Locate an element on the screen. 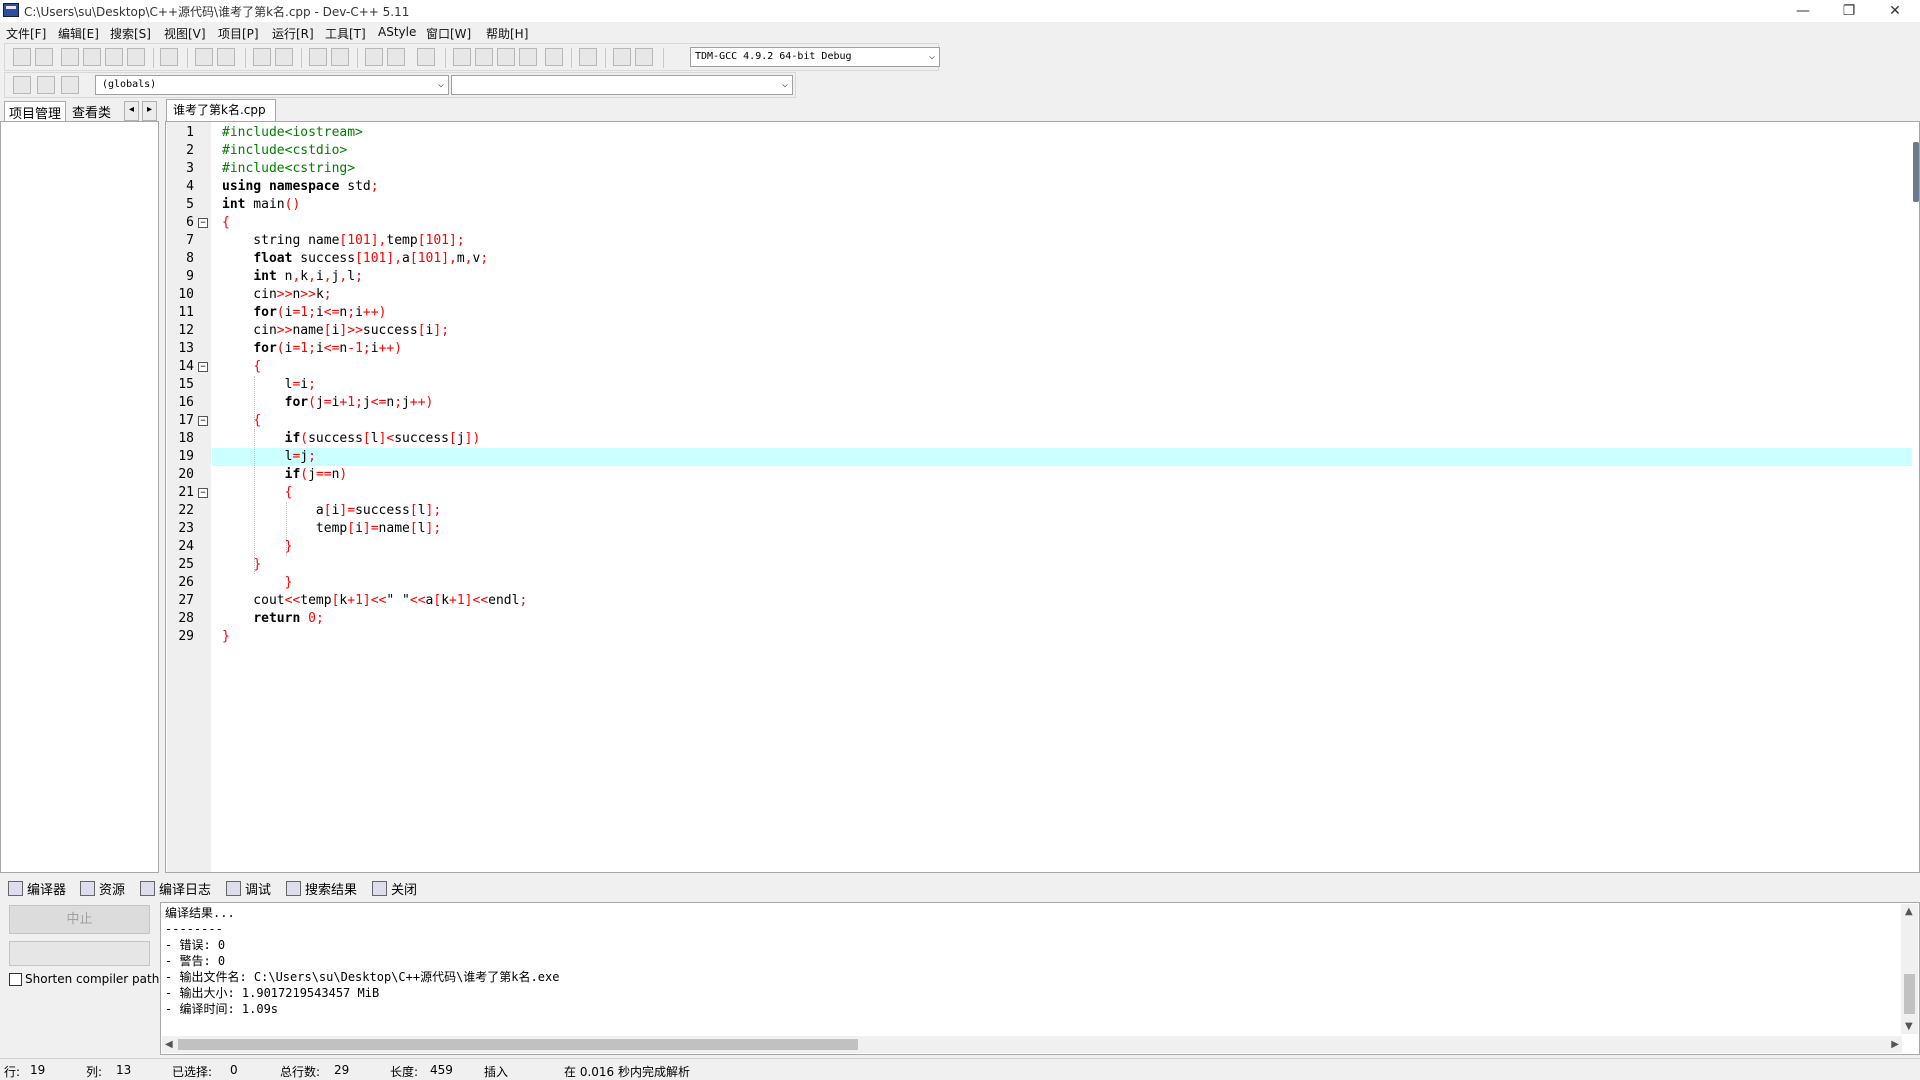 The width and height of the screenshot is (1920, 1080). code-line: 2 #include<cstdio> is located at coordinates (1049, 151).